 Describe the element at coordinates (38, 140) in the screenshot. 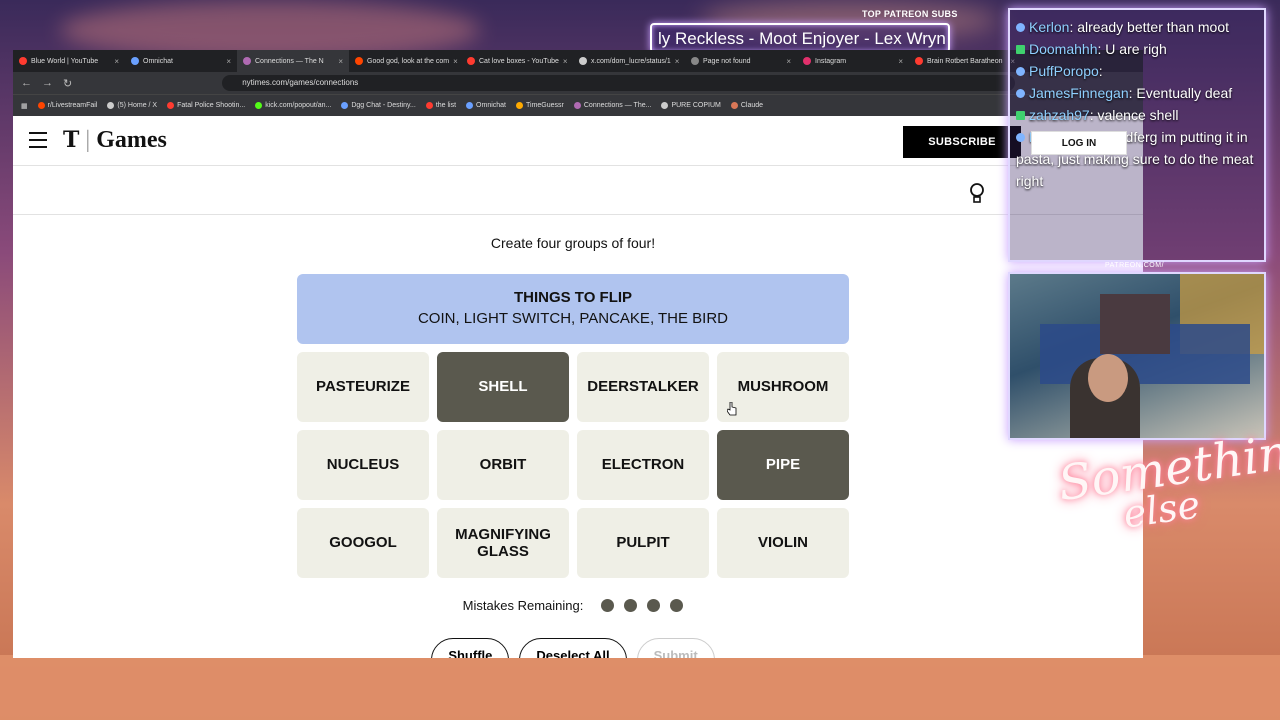

I see `menu-icon` at that location.